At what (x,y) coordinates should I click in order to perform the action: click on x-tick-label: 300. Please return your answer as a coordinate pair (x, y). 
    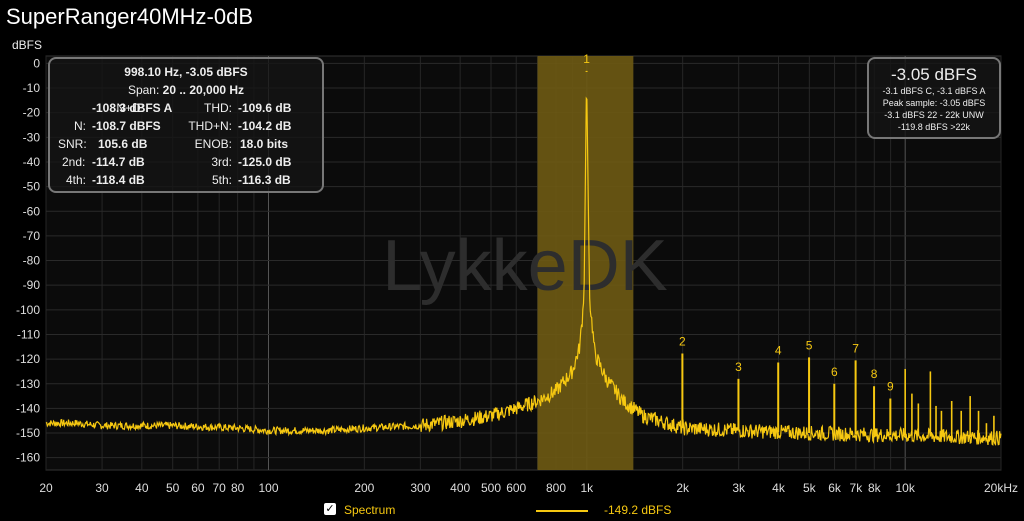
    Looking at the image, I should click on (420, 488).